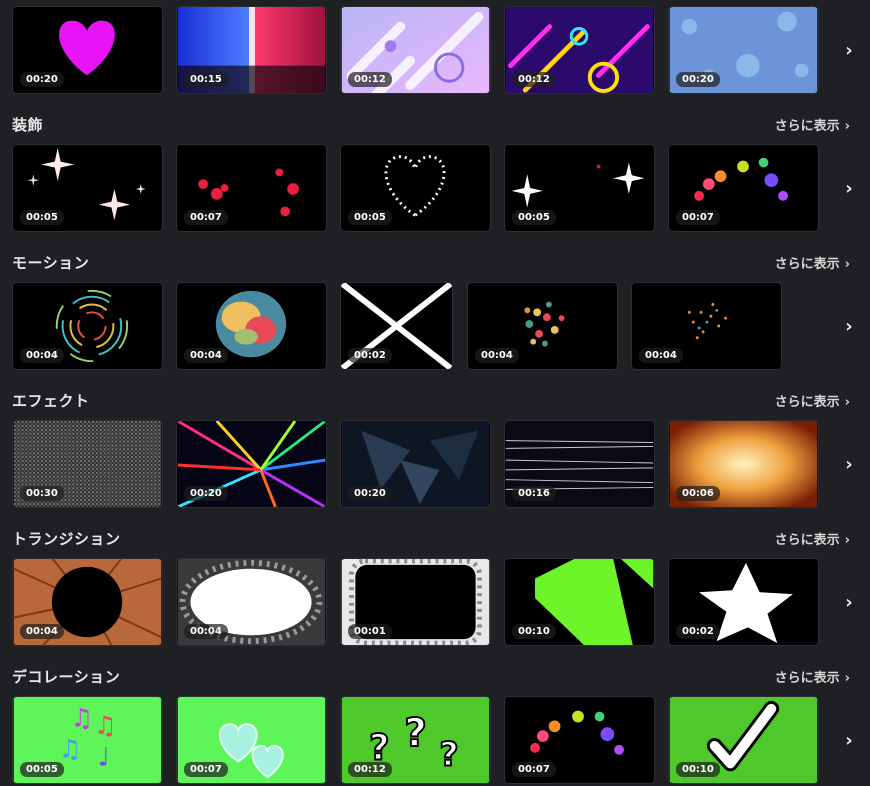  What do you see at coordinates (706, 326) in the screenshot?
I see `clip-scatter-dots: 00:04` at bounding box center [706, 326].